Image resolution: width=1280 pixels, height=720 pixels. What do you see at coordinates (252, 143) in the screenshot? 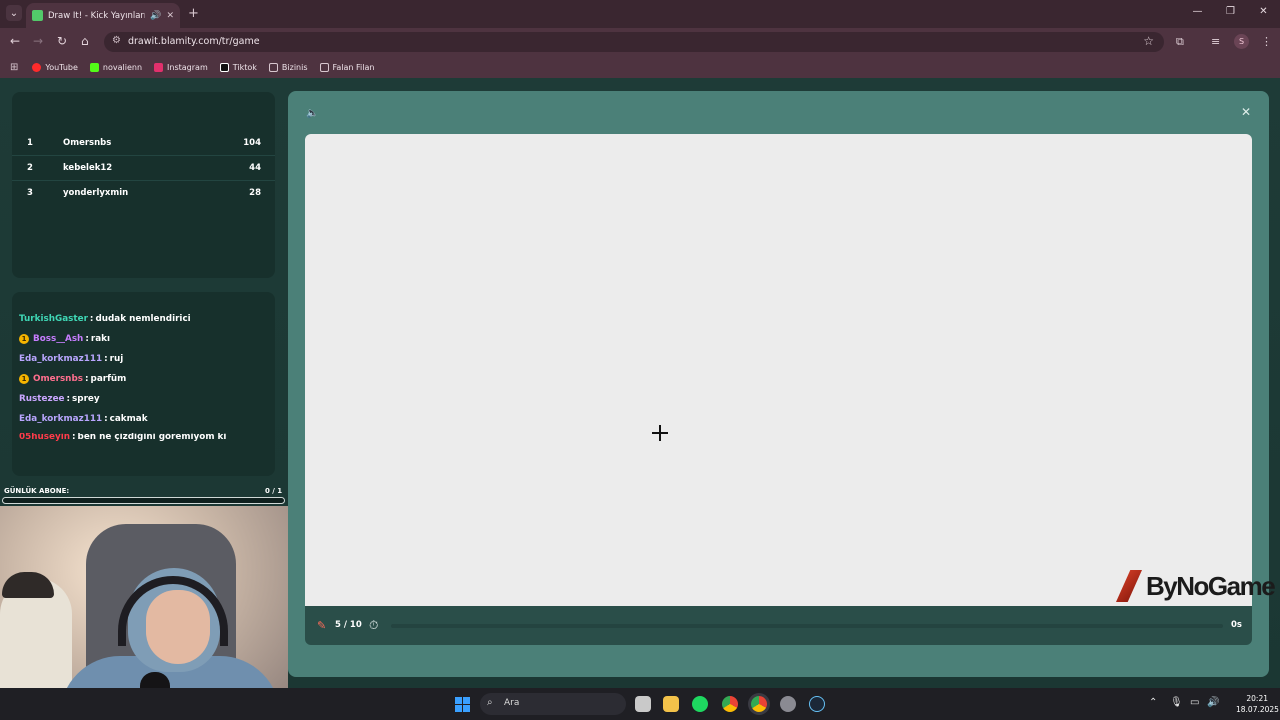
I see `leaderboard-score: 104` at bounding box center [252, 143].